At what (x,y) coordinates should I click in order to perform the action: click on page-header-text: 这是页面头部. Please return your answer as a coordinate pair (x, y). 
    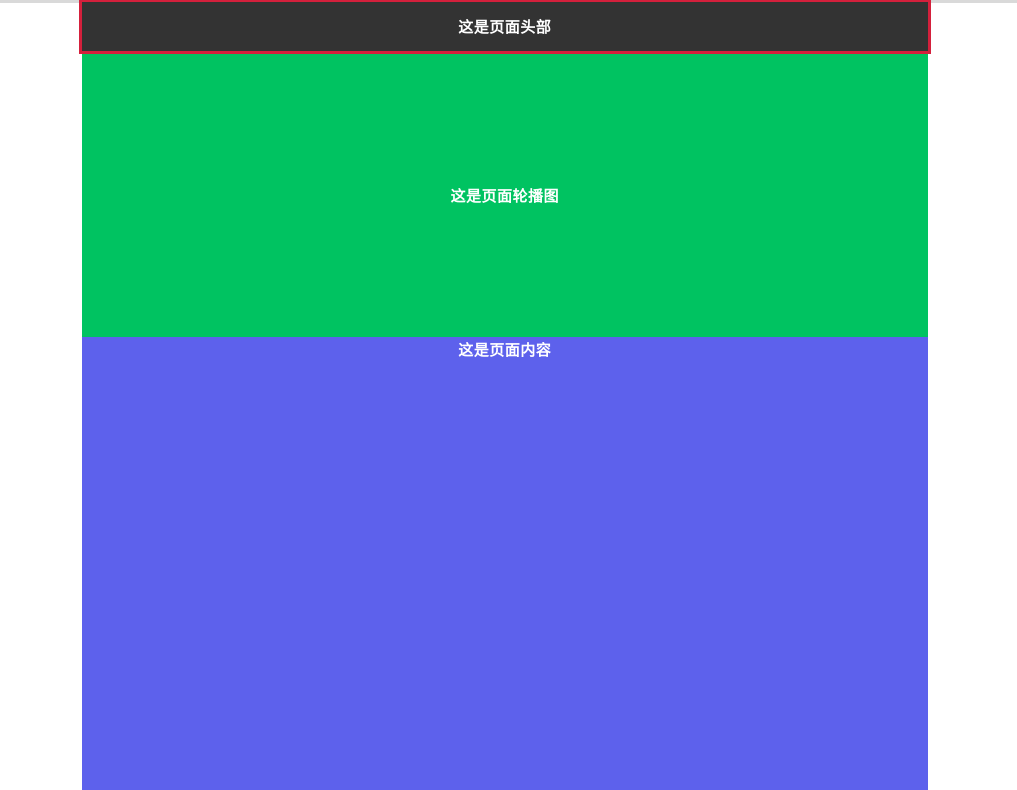
    Looking at the image, I should click on (505, 27).